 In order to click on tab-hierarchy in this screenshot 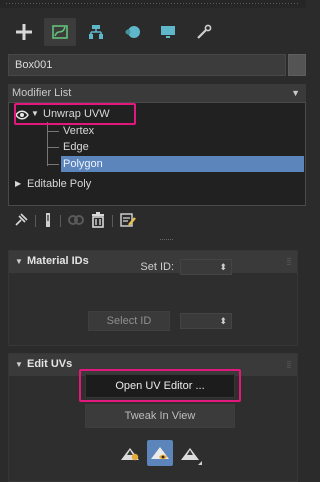, I will do `click(96, 32)`.